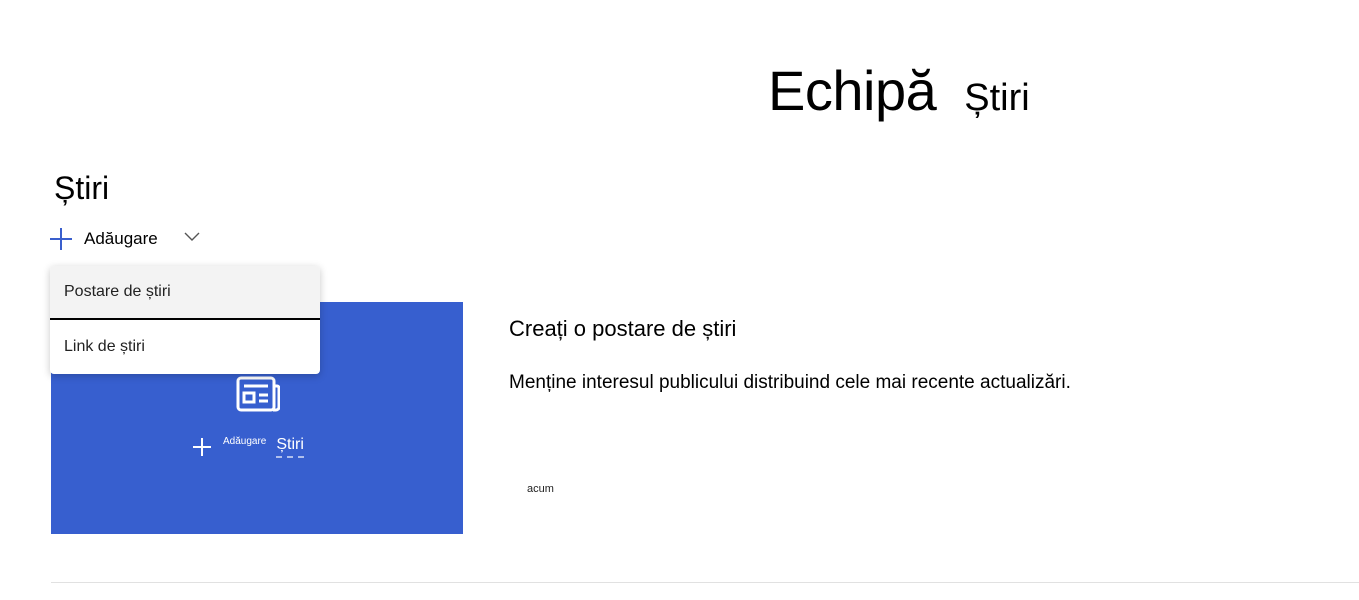  What do you see at coordinates (290, 447) in the screenshot?
I see `card-news-label: Știri` at bounding box center [290, 447].